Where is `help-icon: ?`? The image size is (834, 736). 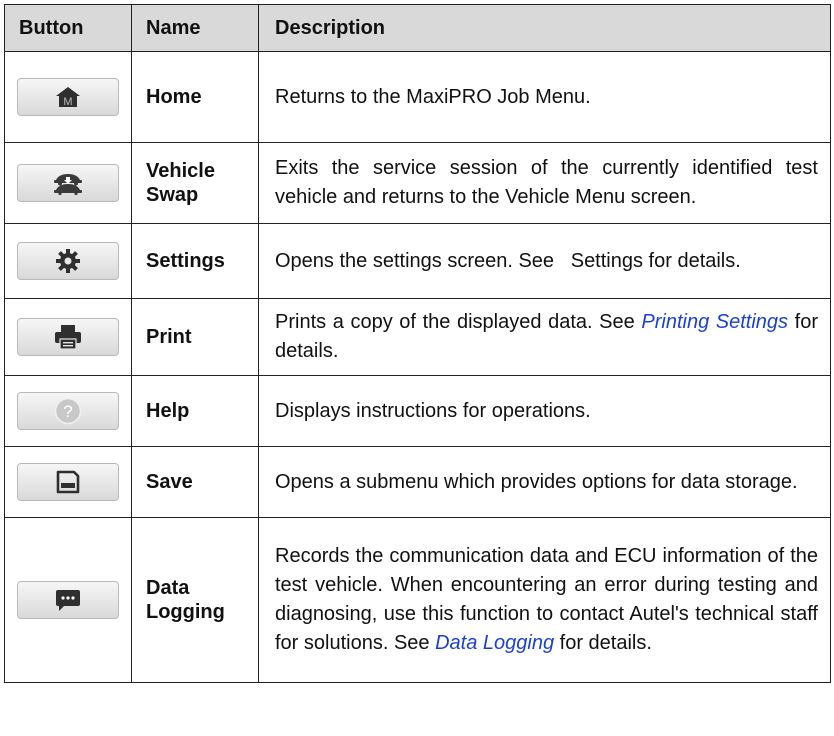
help-icon: ? is located at coordinates (68, 411).